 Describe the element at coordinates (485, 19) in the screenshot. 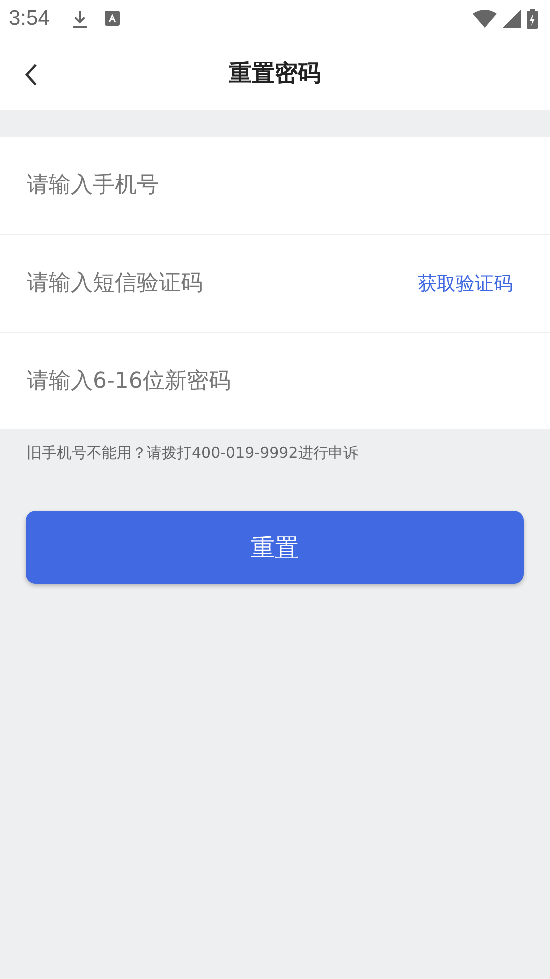

I see `wifi-icon` at that location.